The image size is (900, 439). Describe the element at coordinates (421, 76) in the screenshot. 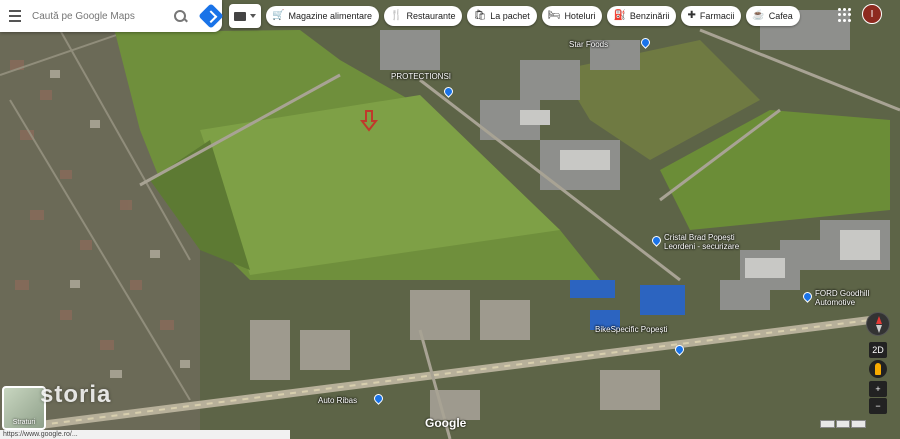

I see `place-label-protectionsi: PROTECTIONSI` at that location.